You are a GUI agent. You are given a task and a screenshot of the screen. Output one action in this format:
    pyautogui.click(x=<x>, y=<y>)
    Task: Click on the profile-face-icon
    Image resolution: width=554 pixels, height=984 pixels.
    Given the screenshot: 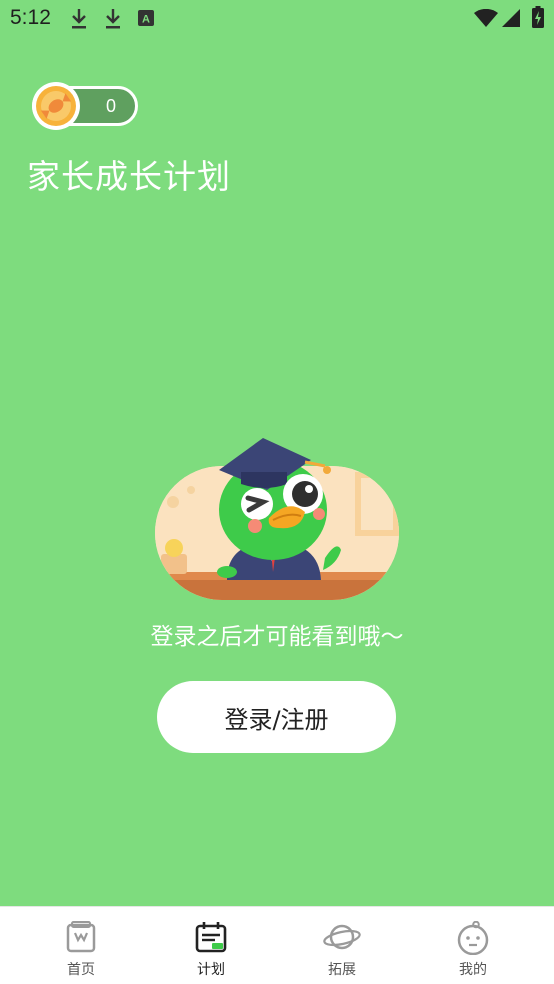 What is the action you would take?
    pyautogui.click(x=473, y=938)
    